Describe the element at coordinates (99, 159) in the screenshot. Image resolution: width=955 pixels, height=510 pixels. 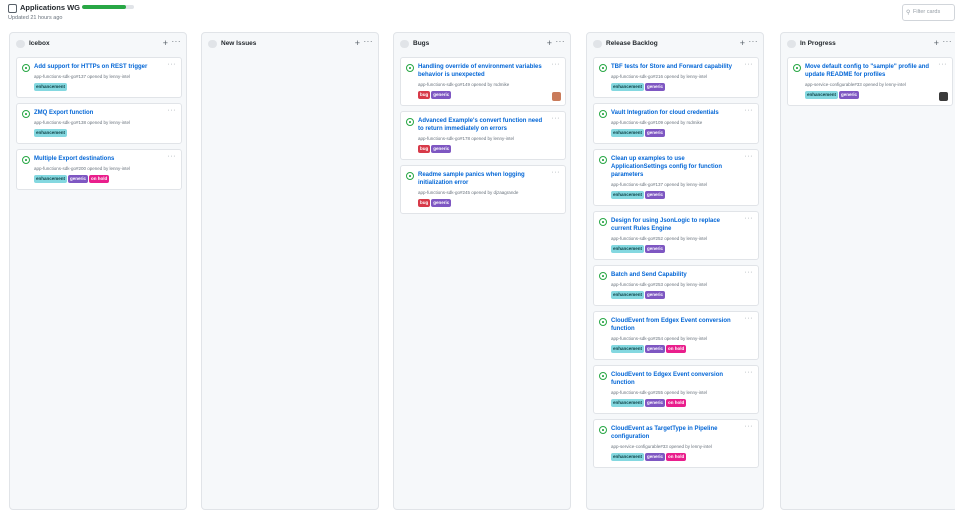
I see `issue-title-link: Multiple Export destinations` at that location.